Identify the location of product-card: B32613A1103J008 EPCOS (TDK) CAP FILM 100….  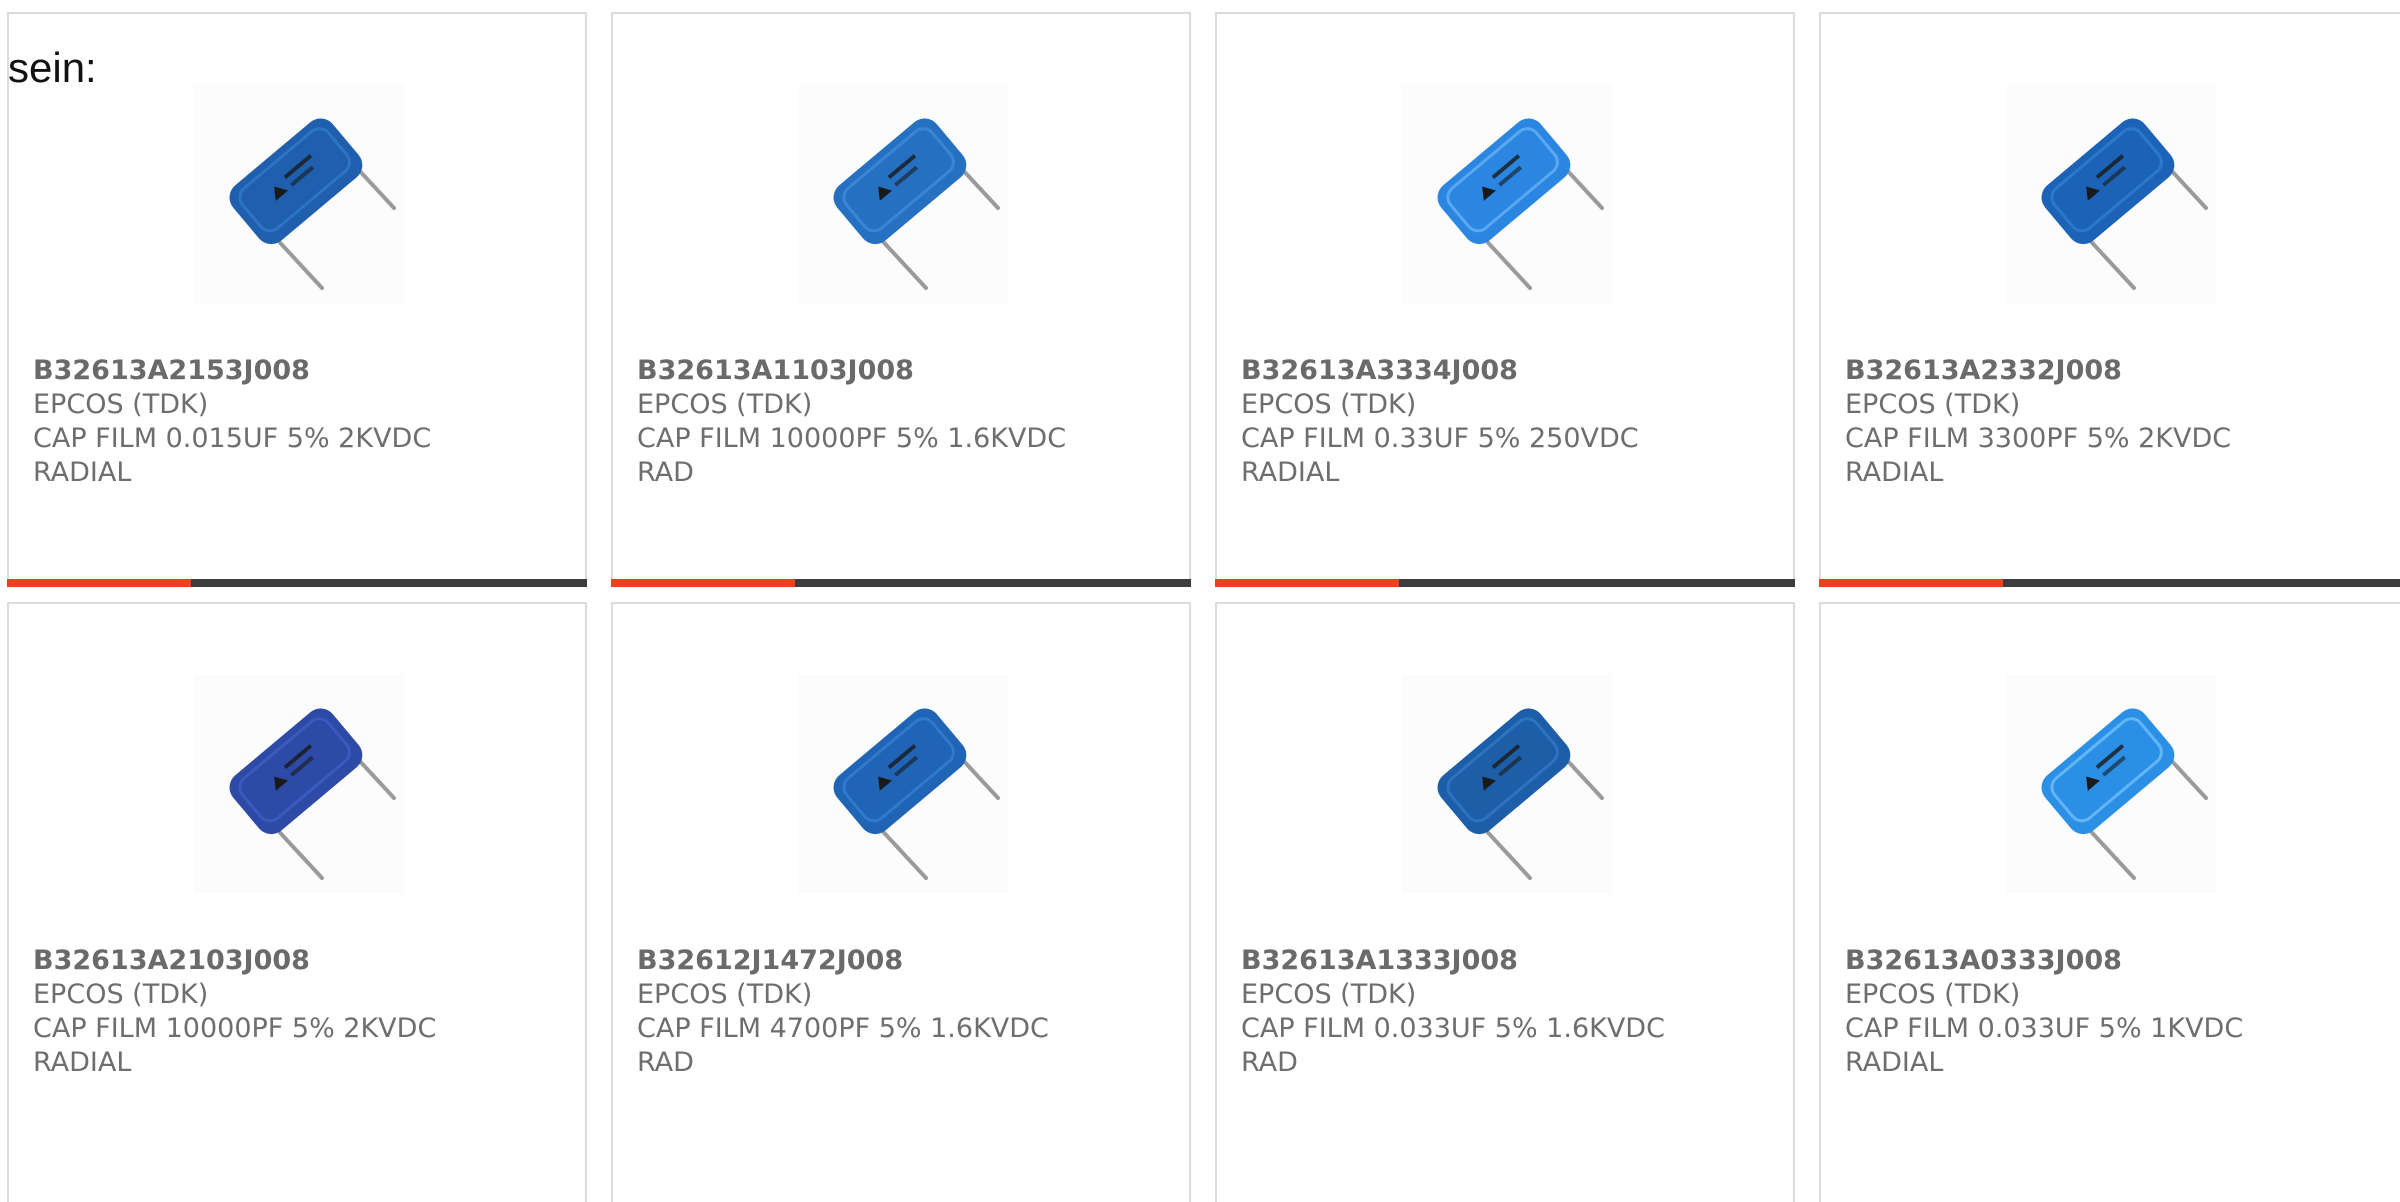
(901, 299).